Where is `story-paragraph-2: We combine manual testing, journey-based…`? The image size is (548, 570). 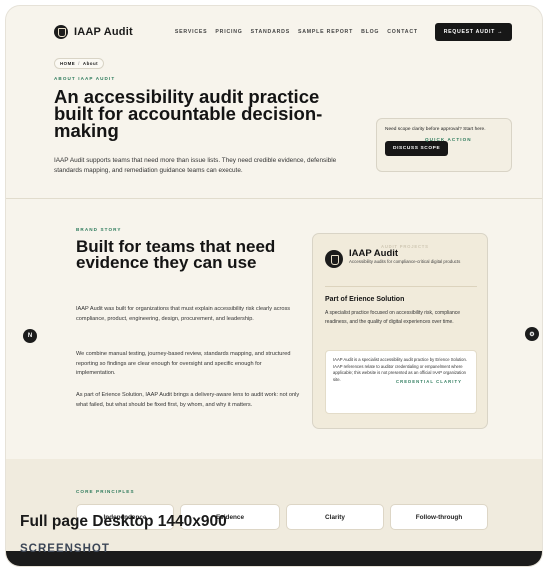 story-paragraph-2: We combine manual testing, journey-based… is located at coordinates (183, 363).